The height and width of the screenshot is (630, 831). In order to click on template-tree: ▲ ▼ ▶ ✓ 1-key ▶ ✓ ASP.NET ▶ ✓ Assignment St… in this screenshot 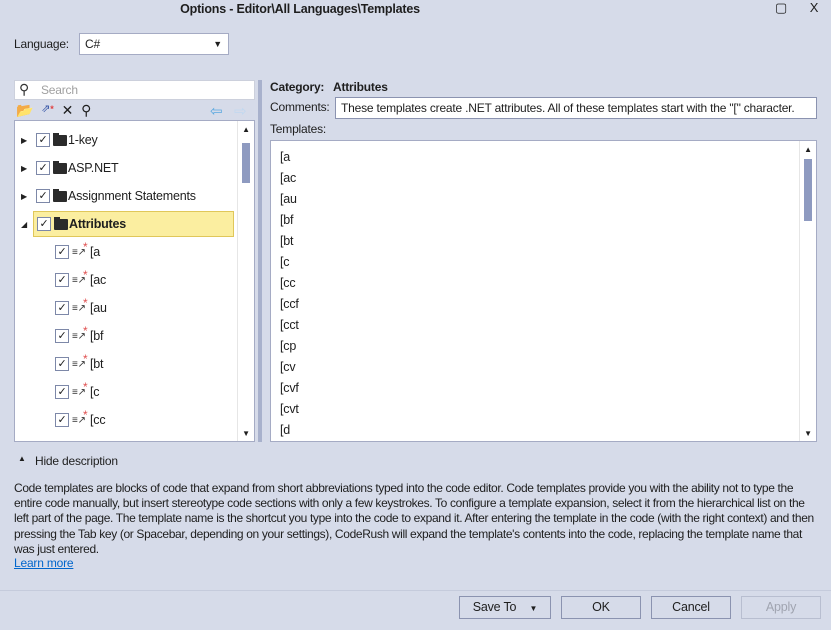, I will do `click(134, 281)`.